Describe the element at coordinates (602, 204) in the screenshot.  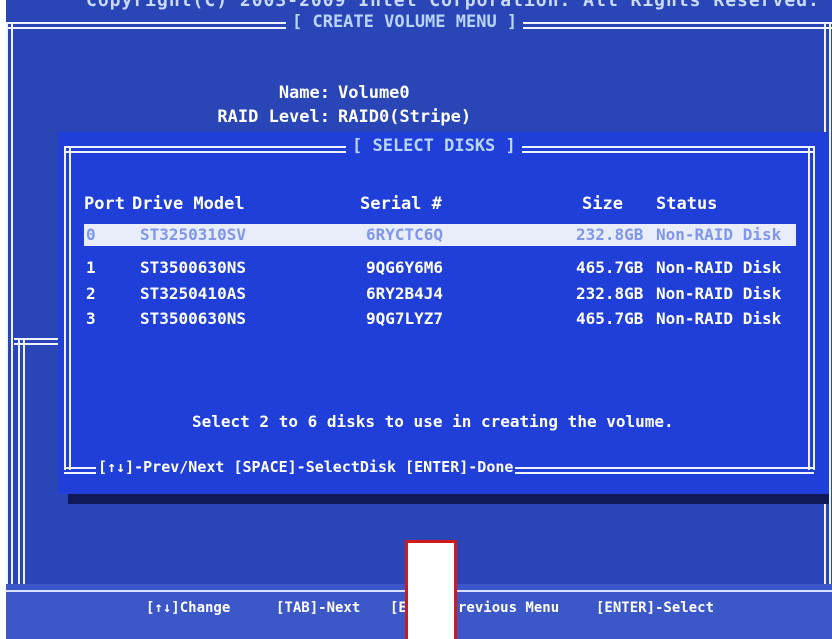
I see `header-size: Size` at that location.